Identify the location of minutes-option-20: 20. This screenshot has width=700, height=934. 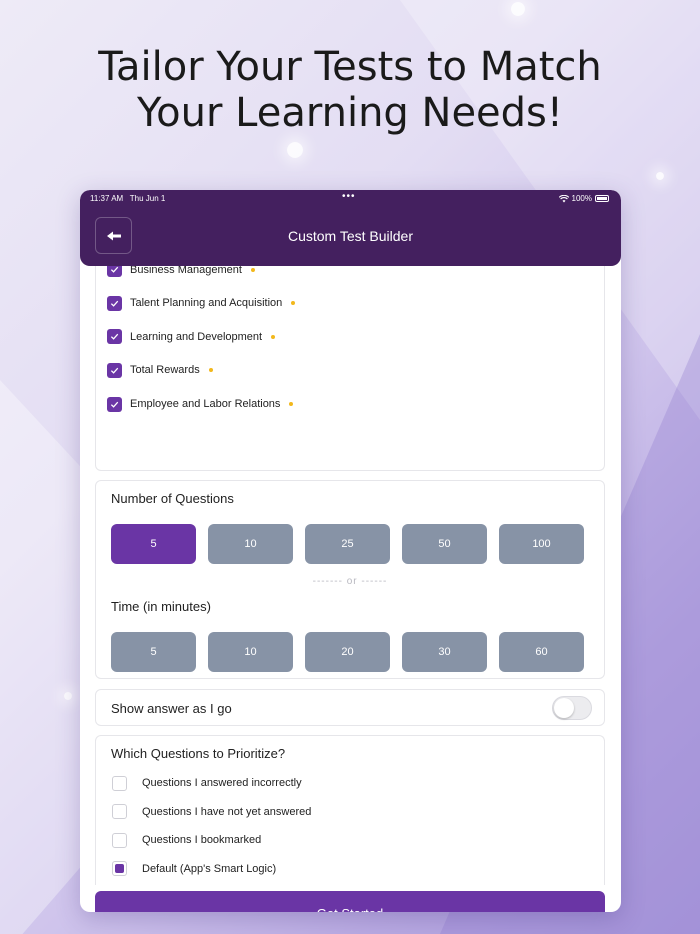
(347, 652).